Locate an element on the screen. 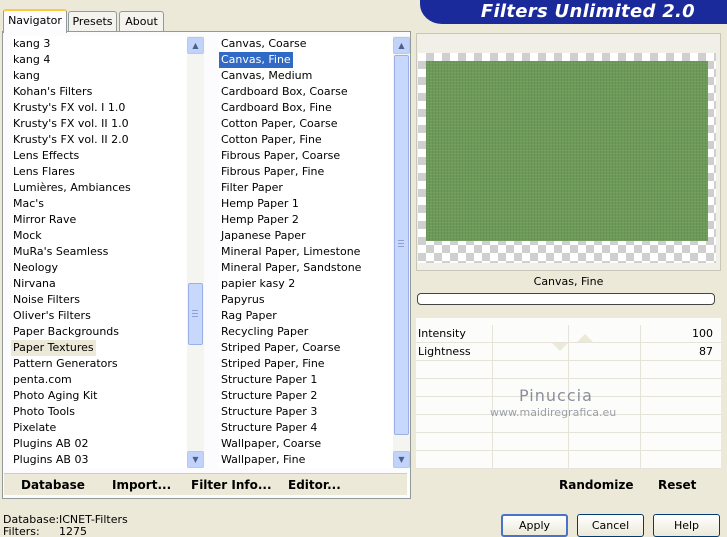  apply-button: Apply is located at coordinates (534, 525).